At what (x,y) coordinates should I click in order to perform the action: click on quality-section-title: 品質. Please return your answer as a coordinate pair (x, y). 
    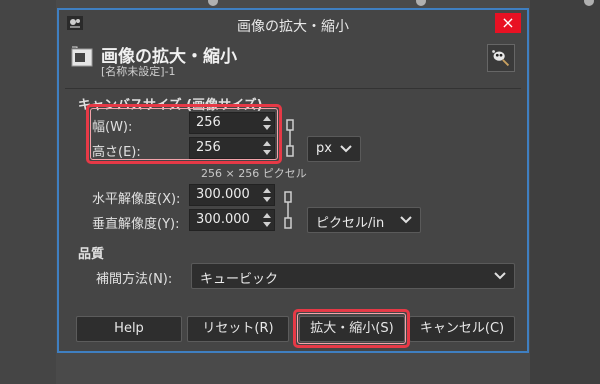
    Looking at the image, I should click on (91, 254).